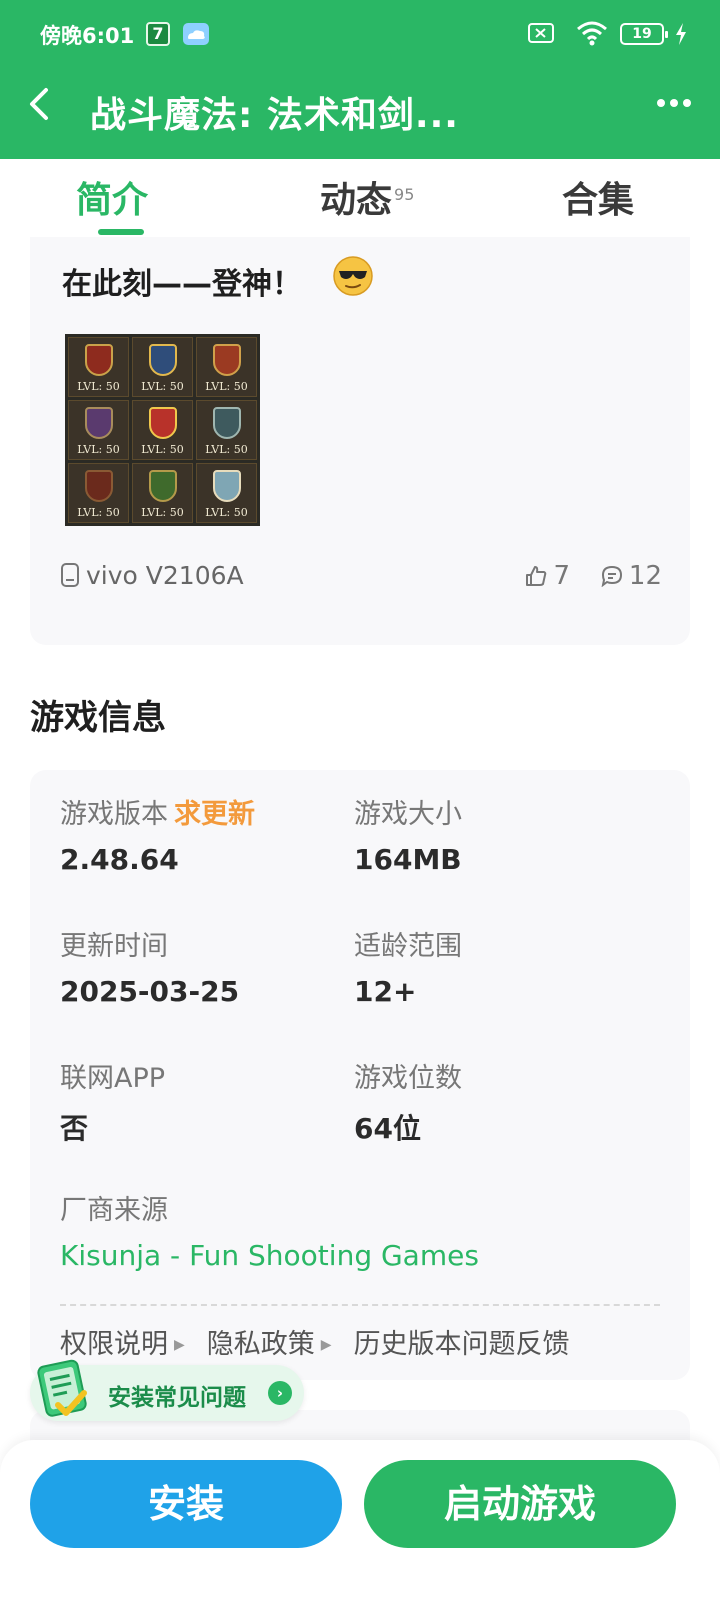 This screenshot has width=720, height=1600. Describe the element at coordinates (150, 991) in the screenshot. I see `update-time-value: 2025-03-25` at that location.